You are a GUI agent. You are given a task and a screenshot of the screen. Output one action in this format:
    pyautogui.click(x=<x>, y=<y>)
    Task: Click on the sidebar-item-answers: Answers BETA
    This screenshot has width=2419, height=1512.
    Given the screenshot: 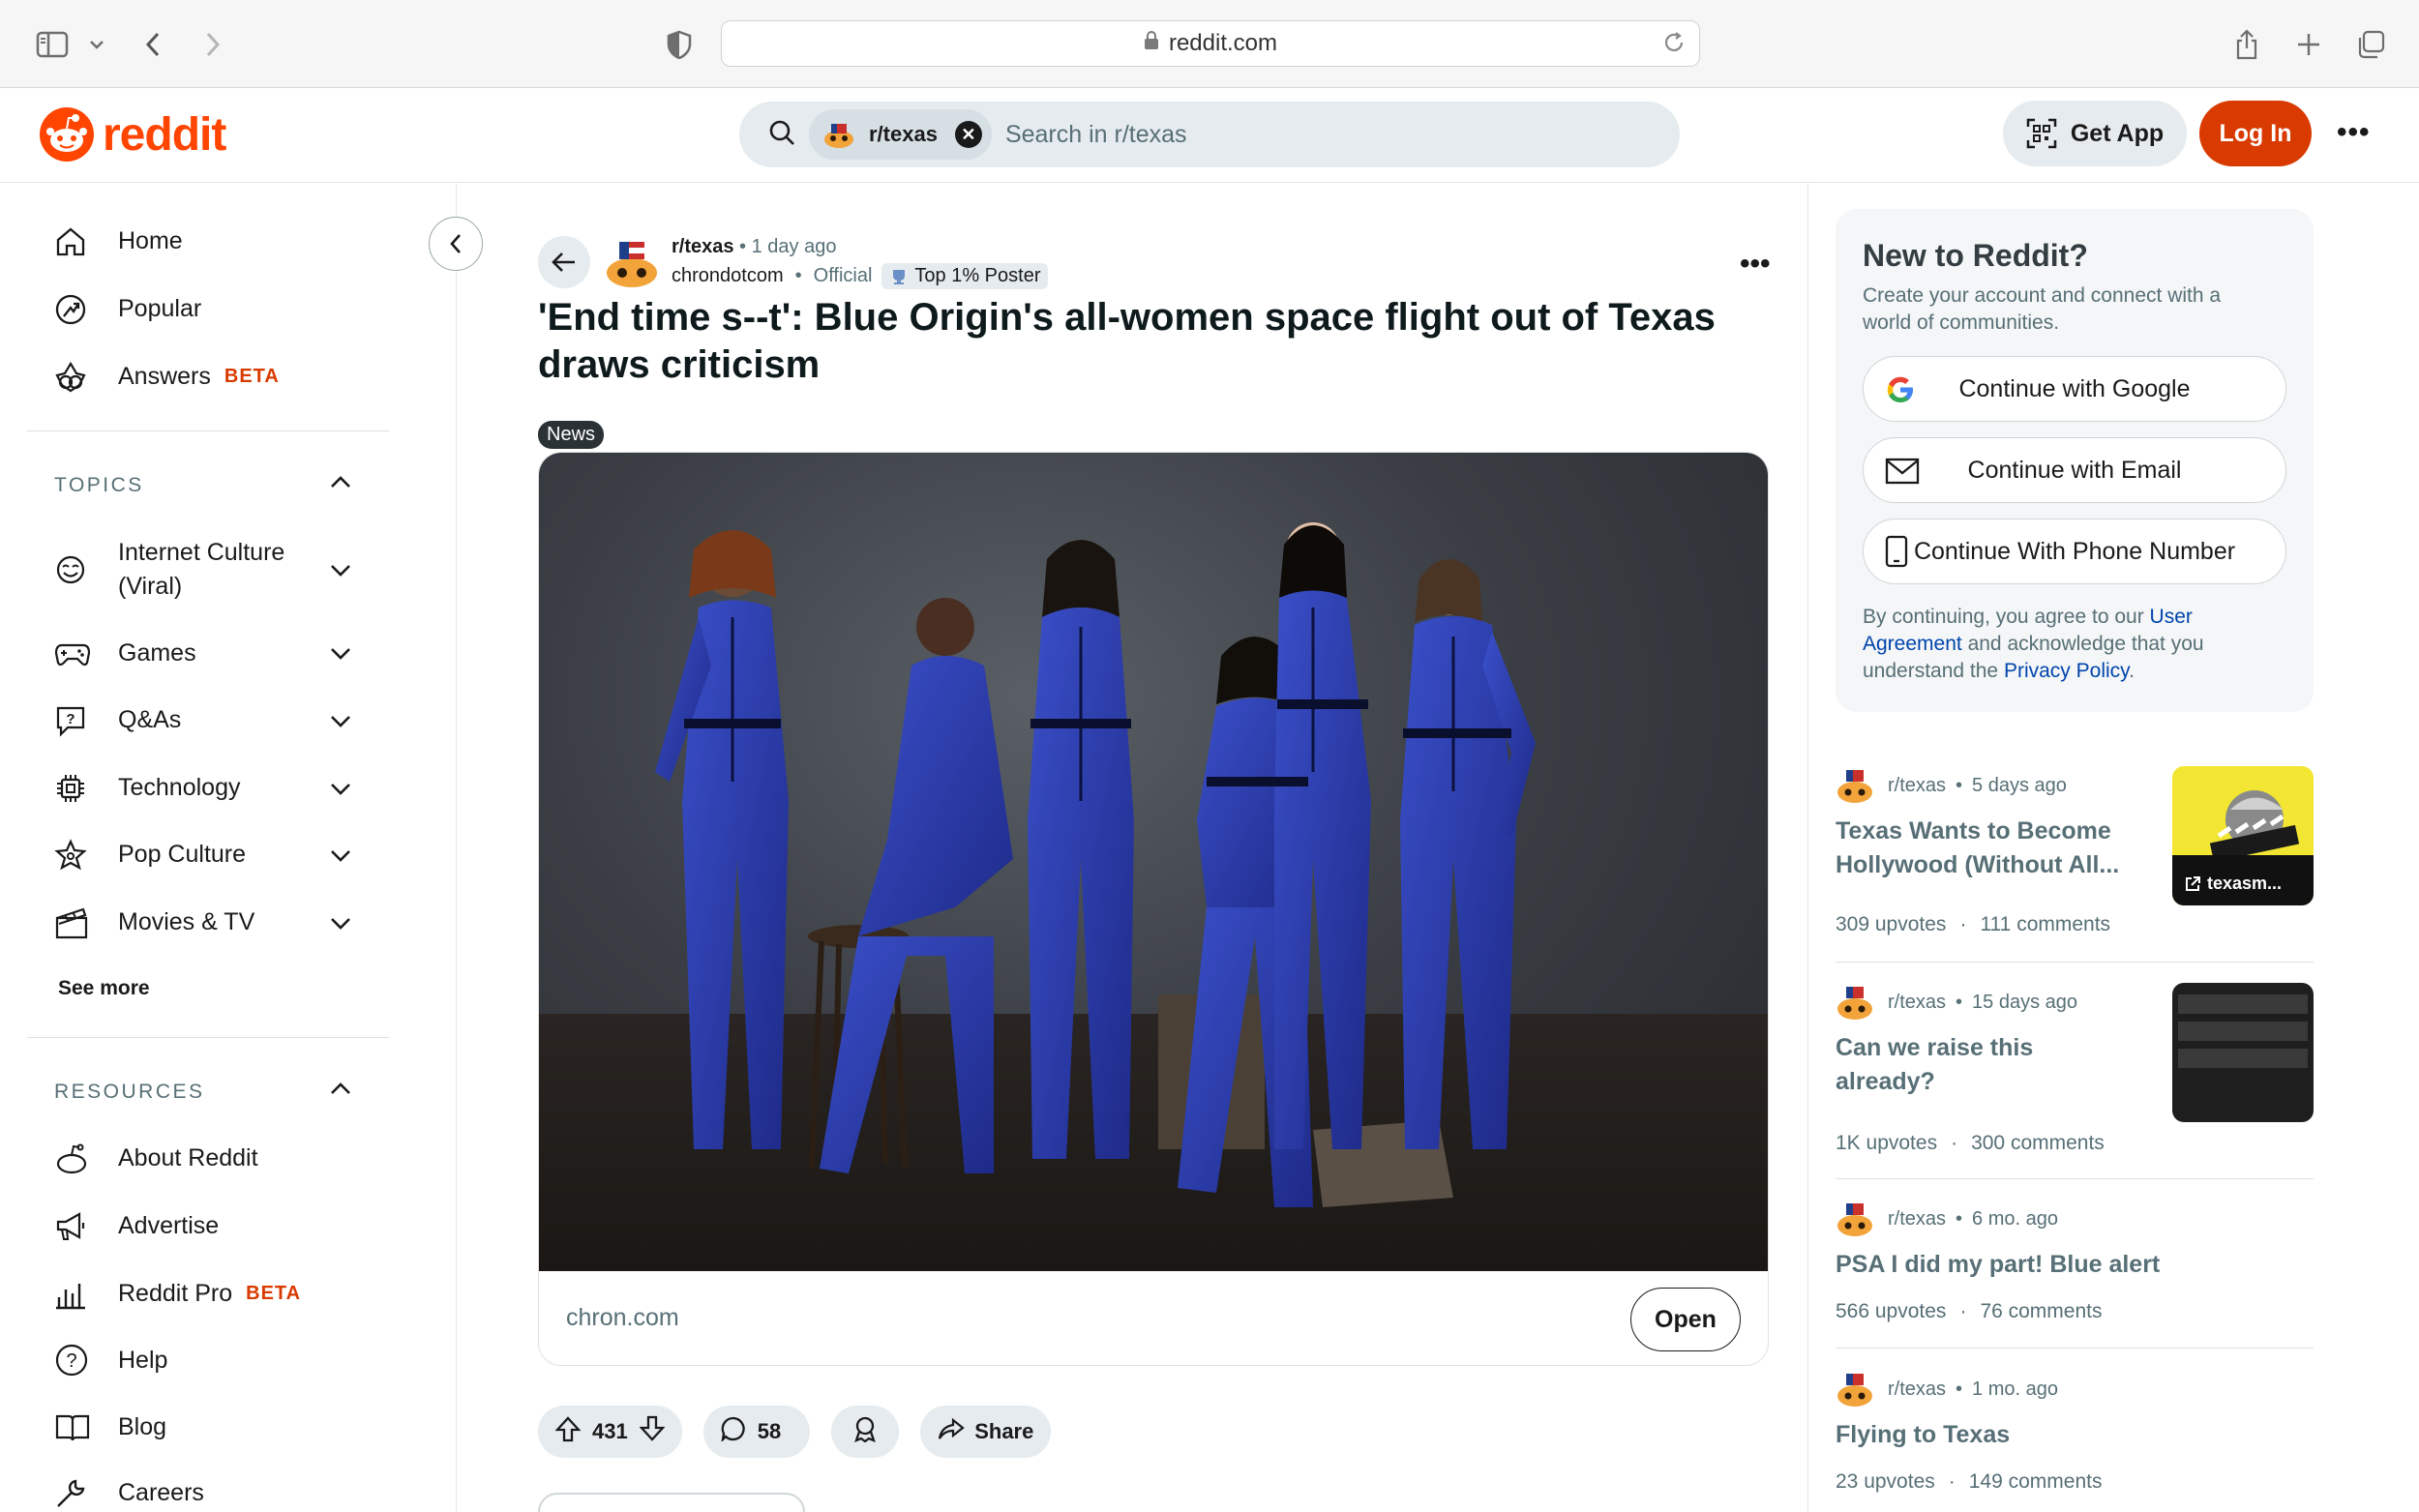 What is the action you would take?
    pyautogui.click(x=167, y=377)
    